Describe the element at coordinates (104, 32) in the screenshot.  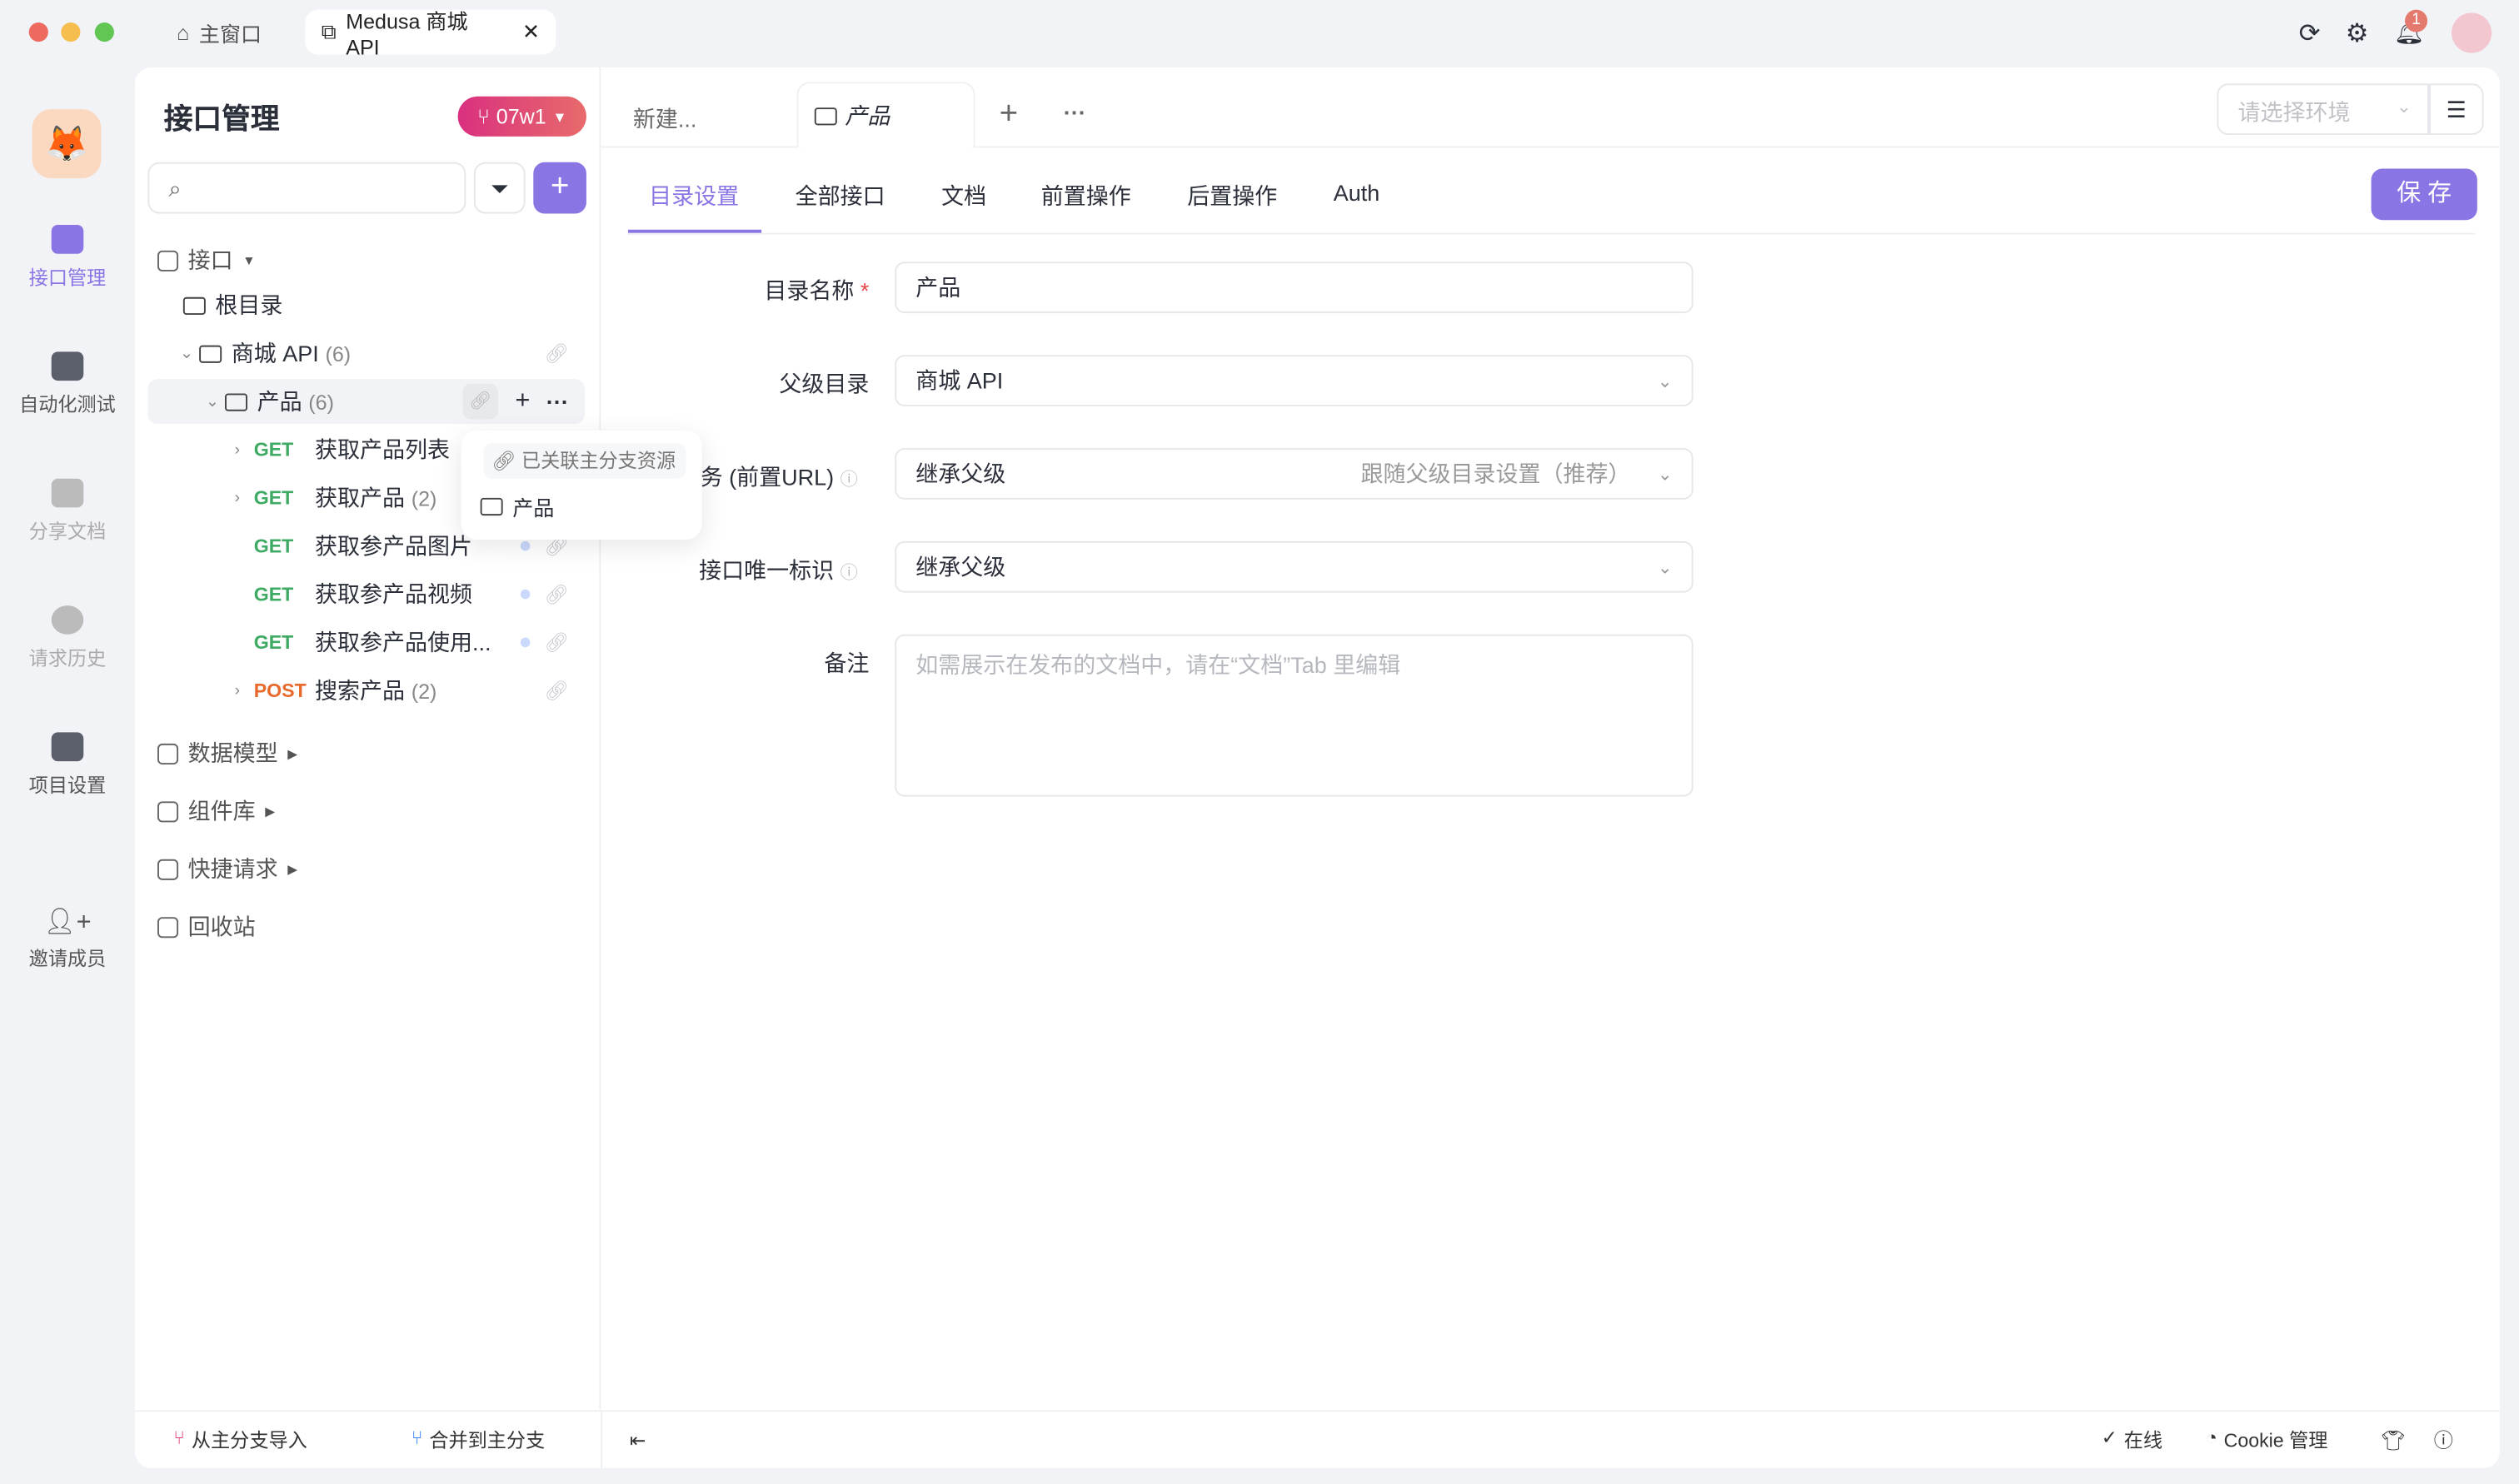
I see `maximize-window-button` at that location.